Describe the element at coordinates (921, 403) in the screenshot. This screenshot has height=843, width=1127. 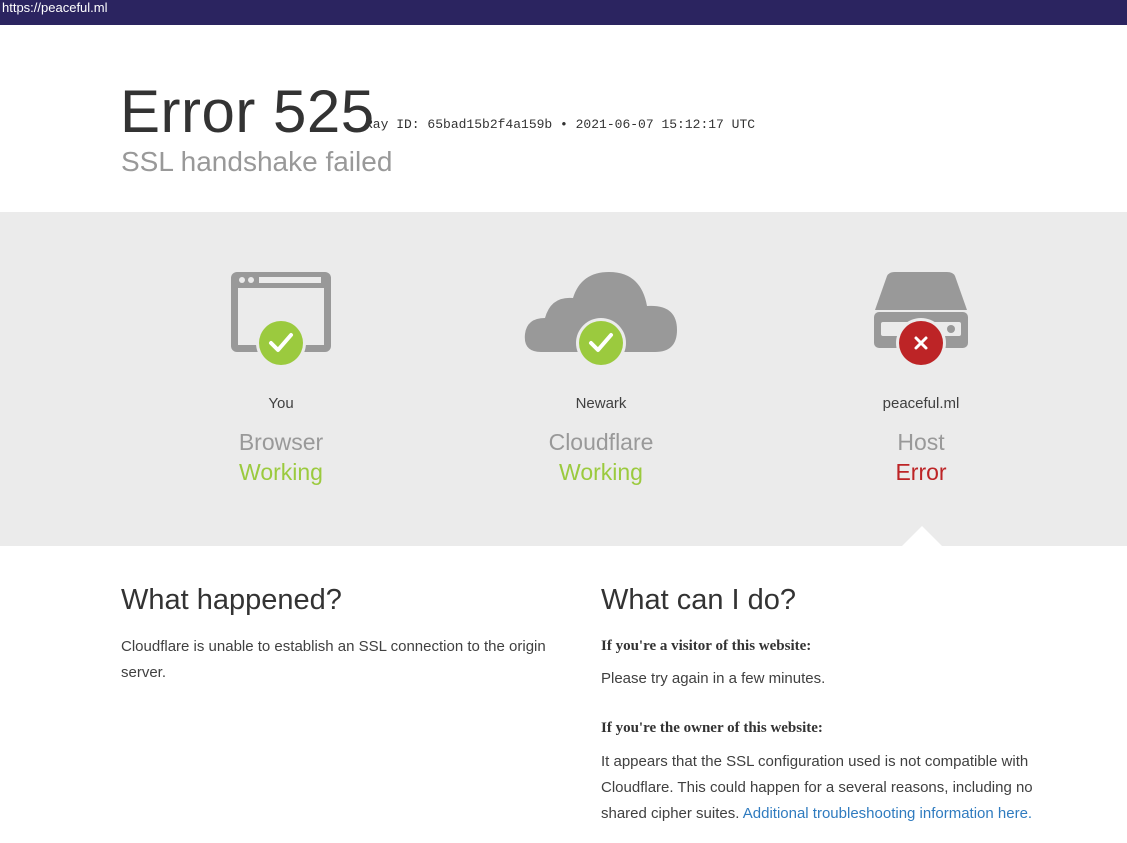
I see `status-location: peaceful.ml` at that location.